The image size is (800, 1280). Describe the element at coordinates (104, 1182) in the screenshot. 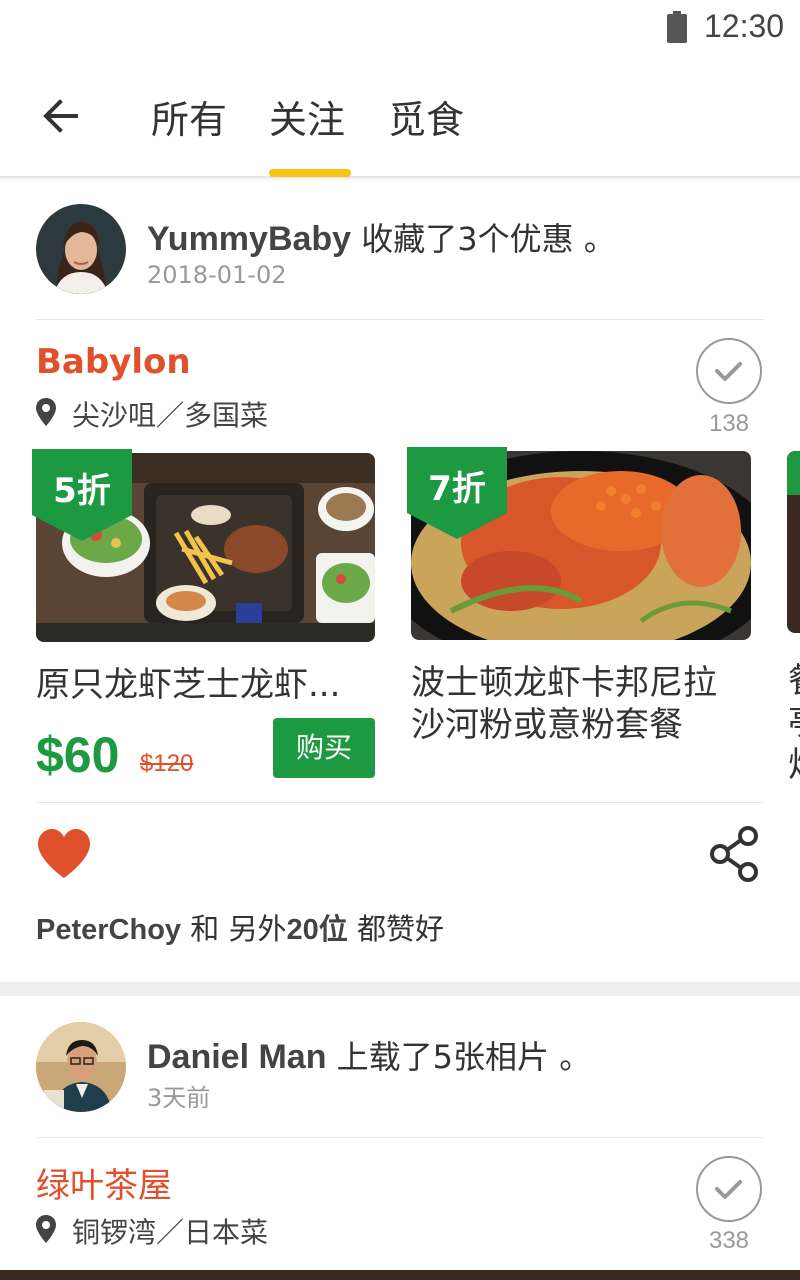

I see `restaurant-name: 绿叶茶屋` at that location.